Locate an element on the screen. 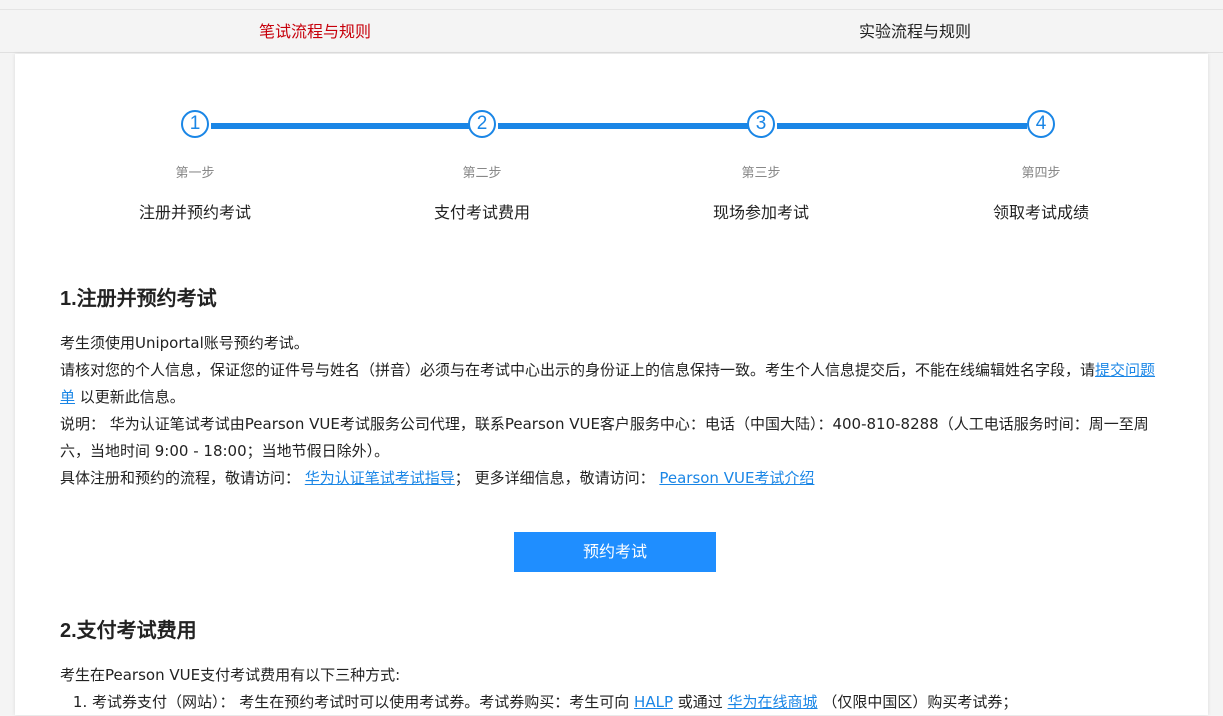 This screenshot has height=716, width=1223. step-caption: 第一步 is located at coordinates (195, 173).